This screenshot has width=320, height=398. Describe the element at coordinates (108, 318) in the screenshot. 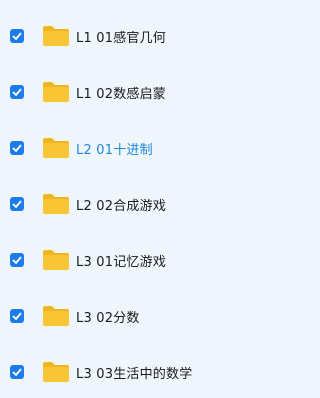

I see `file-name: L3 02分数` at that location.